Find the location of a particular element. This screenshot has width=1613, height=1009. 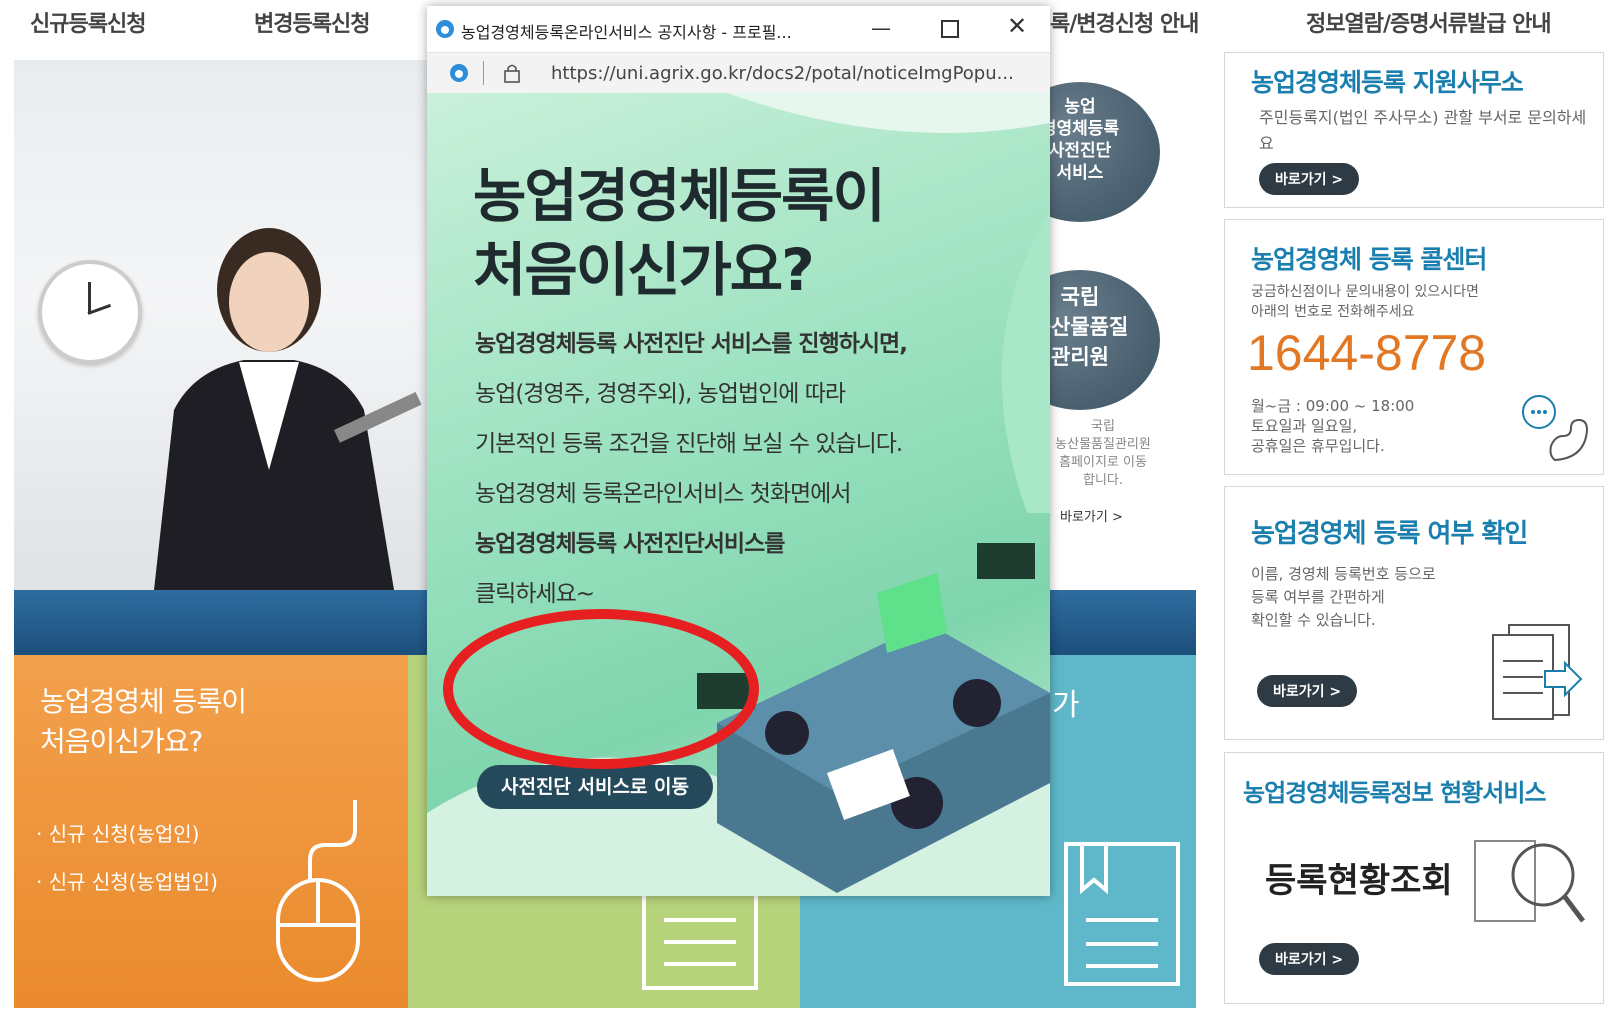

nav-change-registration: 변경등록신청 is located at coordinates (312, 22).